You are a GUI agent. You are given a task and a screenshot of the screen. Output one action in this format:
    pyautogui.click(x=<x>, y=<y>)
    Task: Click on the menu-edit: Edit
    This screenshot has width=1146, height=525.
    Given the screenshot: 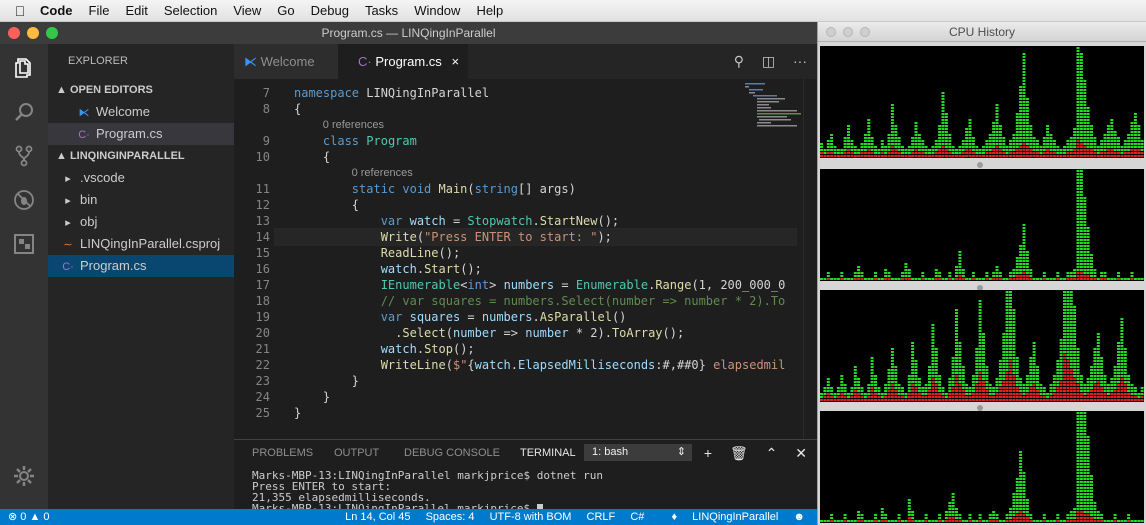 What is the action you would take?
    pyautogui.click(x=136, y=10)
    